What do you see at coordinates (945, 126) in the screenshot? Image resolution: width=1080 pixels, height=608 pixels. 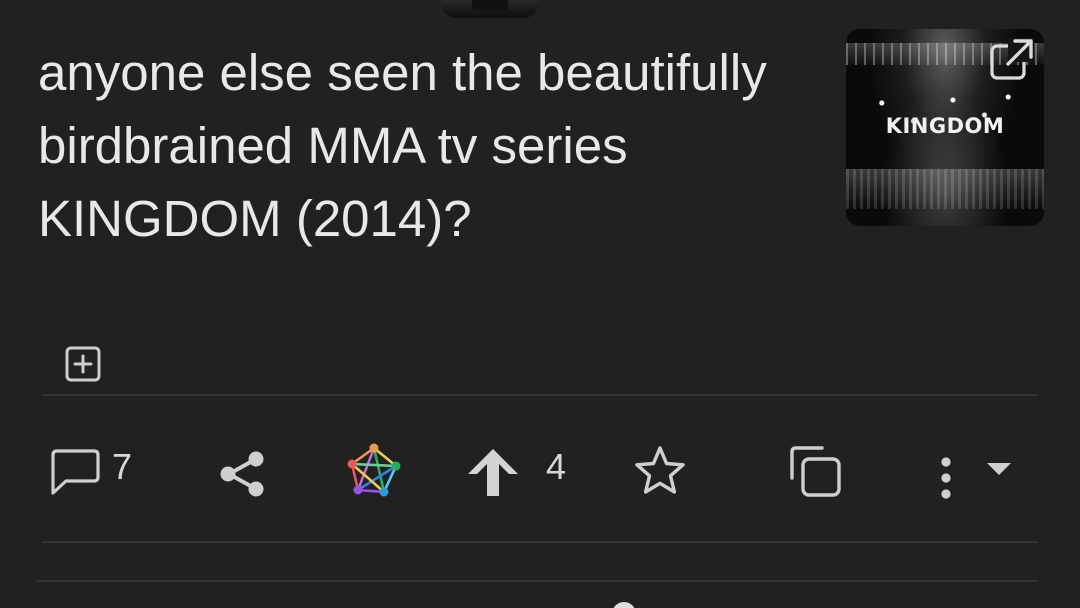 I see `thumbnail-label: KINGDOM` at bounding box center [945, 126].